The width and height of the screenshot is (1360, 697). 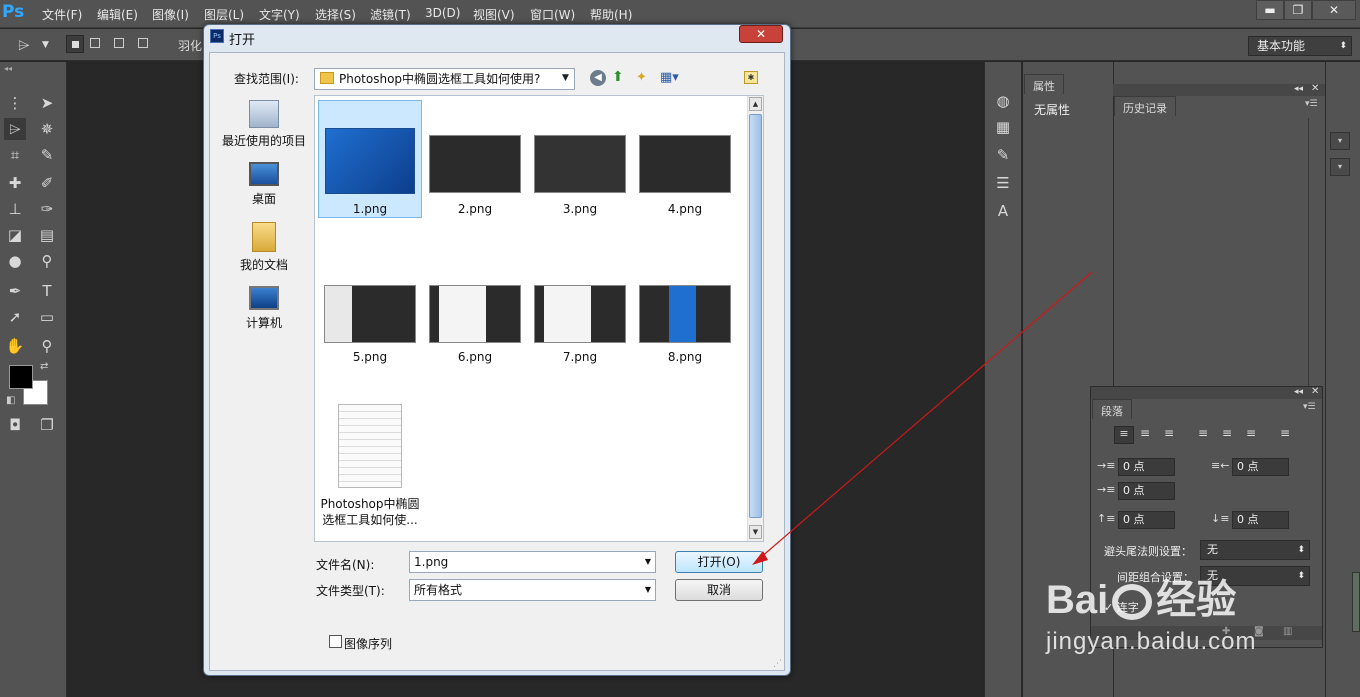 I want to click on history-collapse-icon: ◂◂, so click(x=1298, y=89).